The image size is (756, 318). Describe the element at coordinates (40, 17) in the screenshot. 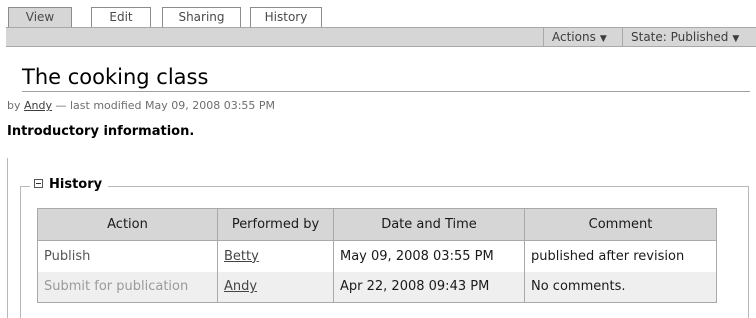

I see `tab-view: View` at that location.